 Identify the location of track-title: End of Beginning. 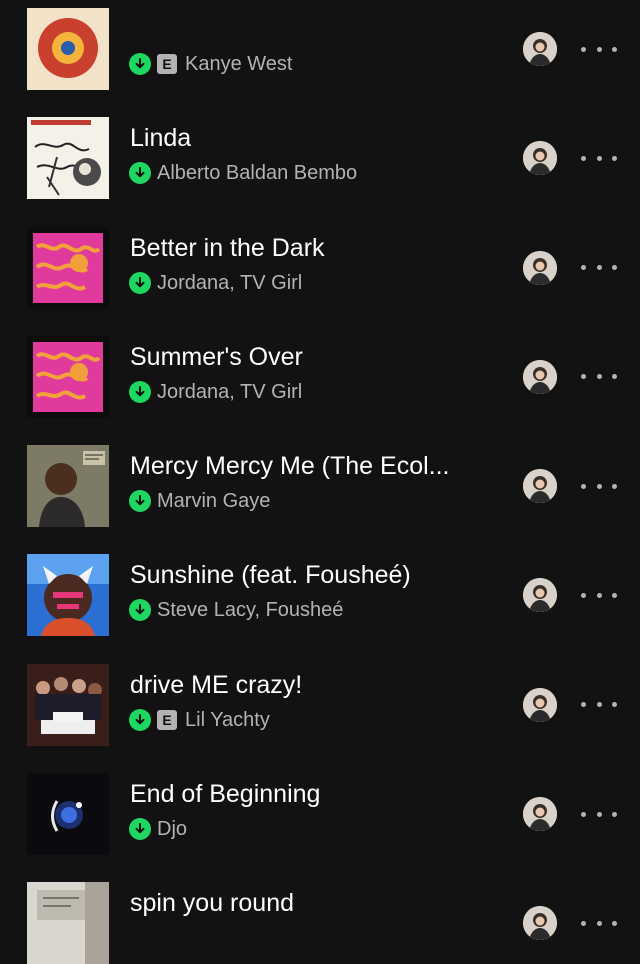
(225, 794).